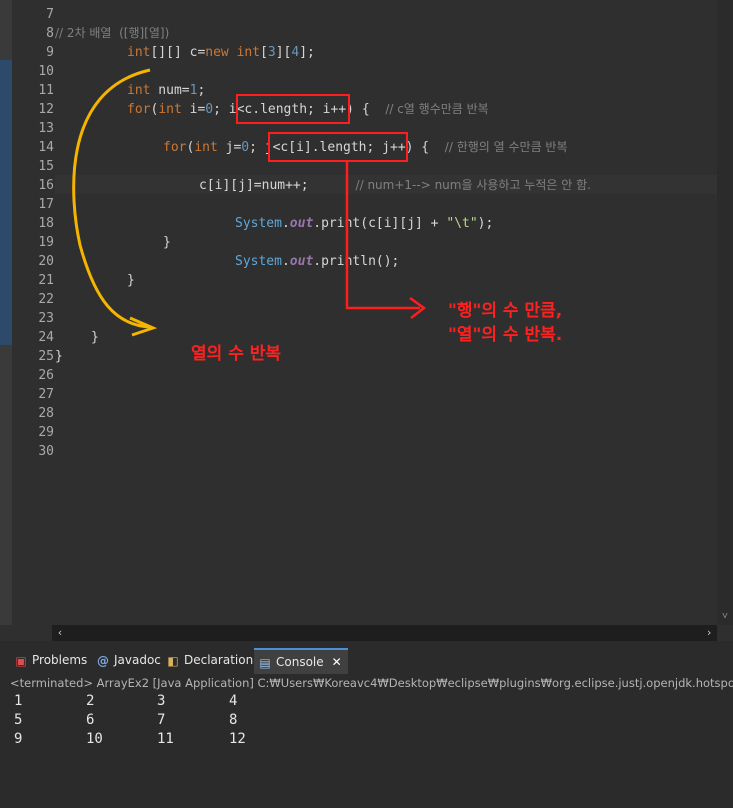  Describe the element at coordinates (94, 739) in the screenshot. I see `console-cell: 10` at that location.